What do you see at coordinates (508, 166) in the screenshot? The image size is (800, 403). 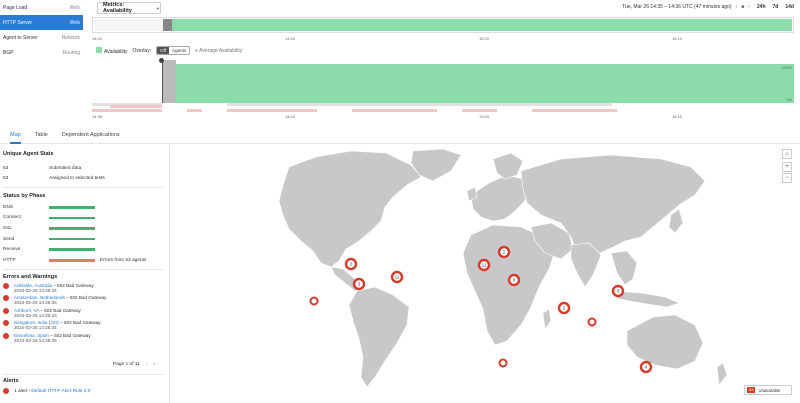 I see `scandinavia` at bounding box center [508, 166].